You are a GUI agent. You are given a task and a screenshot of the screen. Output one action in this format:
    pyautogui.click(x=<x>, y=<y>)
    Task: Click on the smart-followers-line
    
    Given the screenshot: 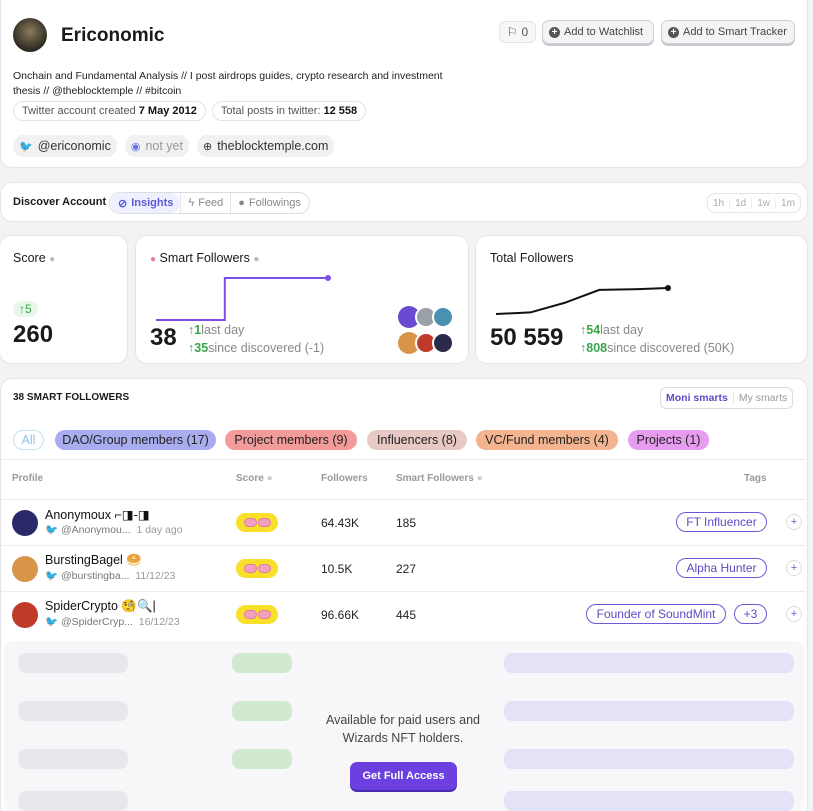 What is the action you would take?
    pyautogui.click(x=242, y=299)
    